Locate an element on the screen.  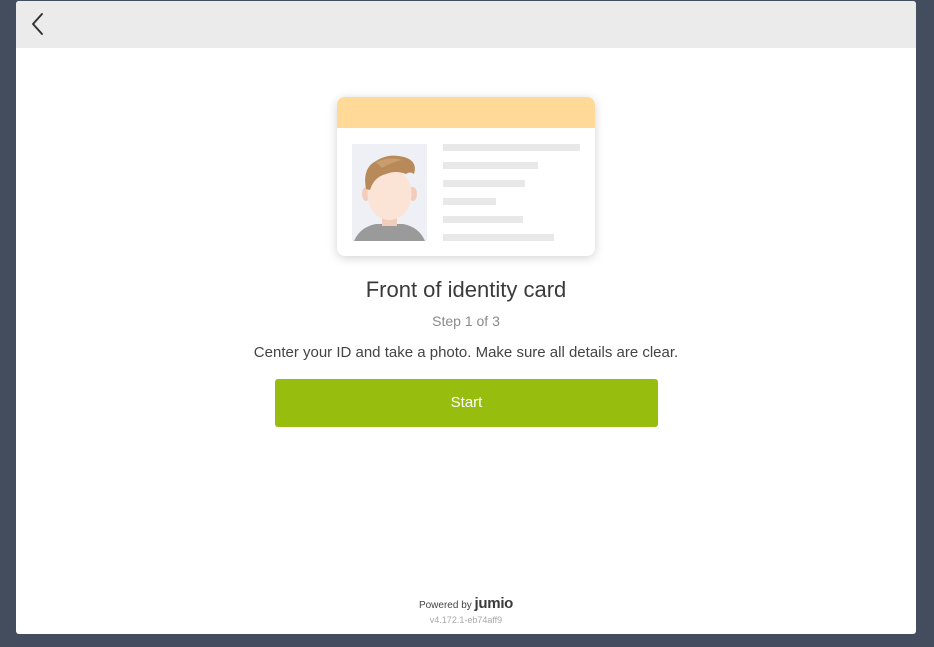
chevron-left-icon is located at coordinates (37, 24).